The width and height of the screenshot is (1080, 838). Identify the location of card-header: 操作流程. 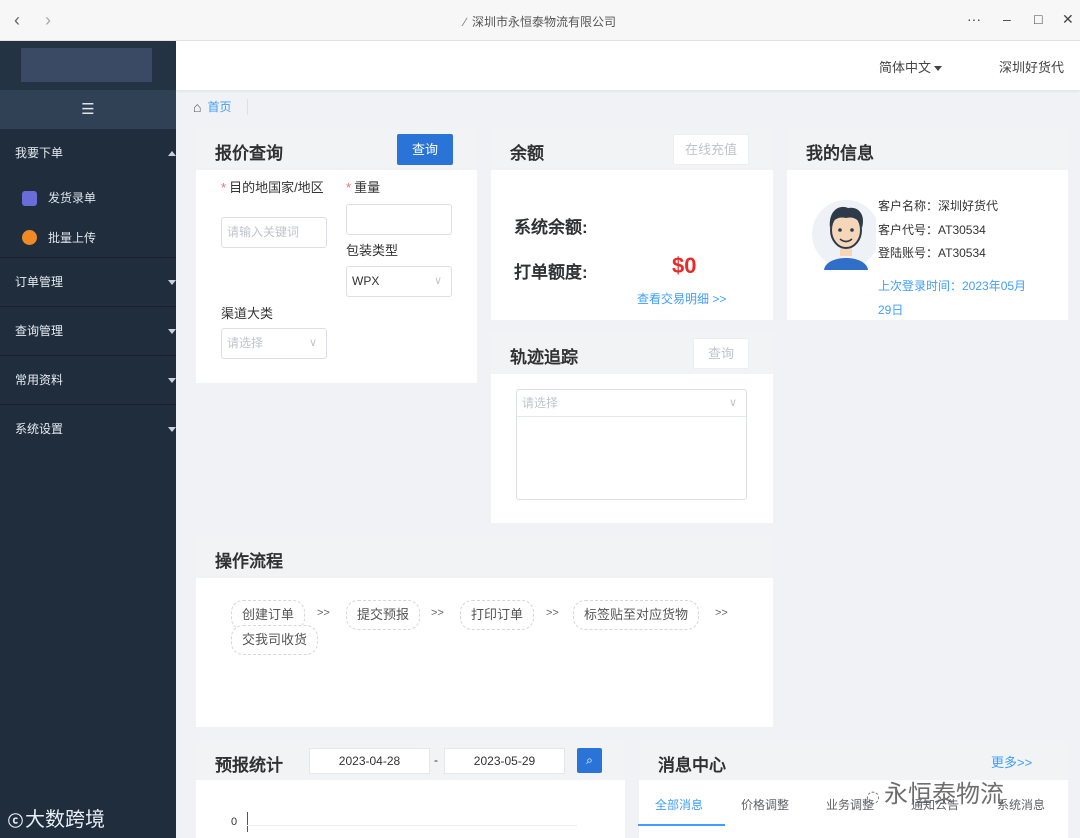
(484, 557).